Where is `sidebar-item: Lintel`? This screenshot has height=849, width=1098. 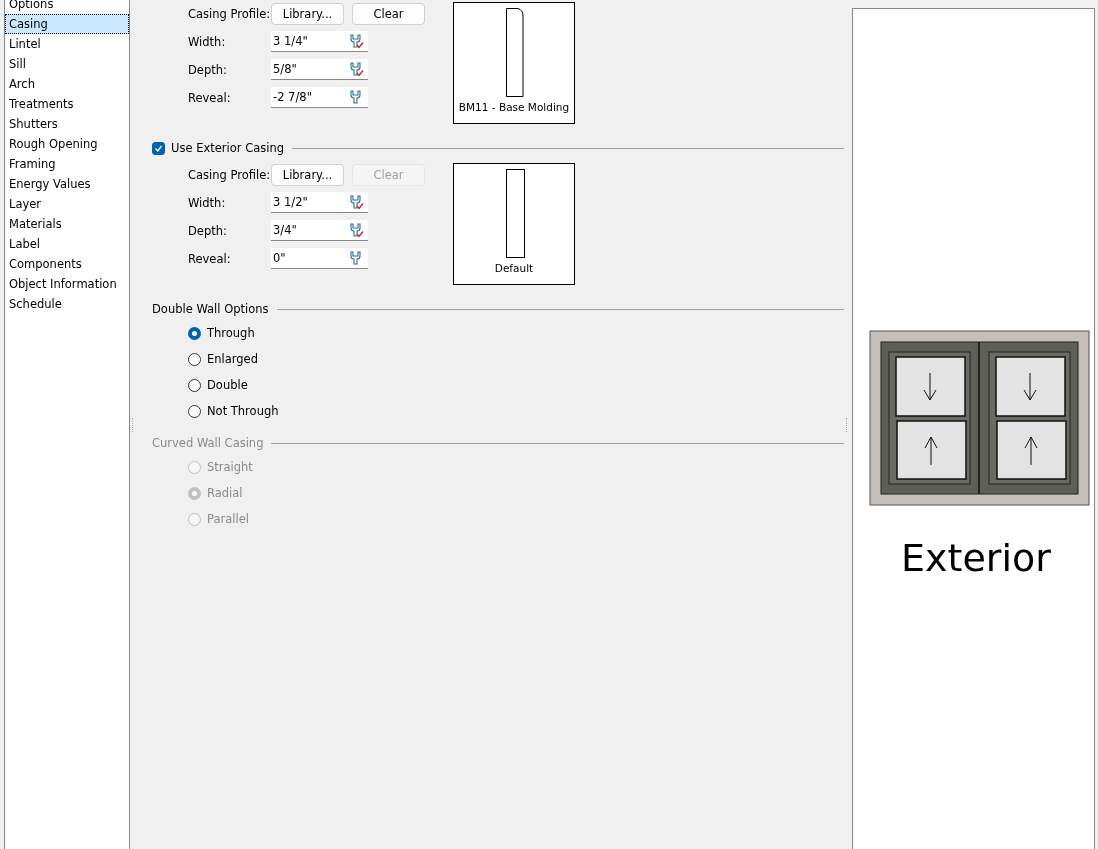 sidebar-item: Lintel is located at coordinates (67, 44).